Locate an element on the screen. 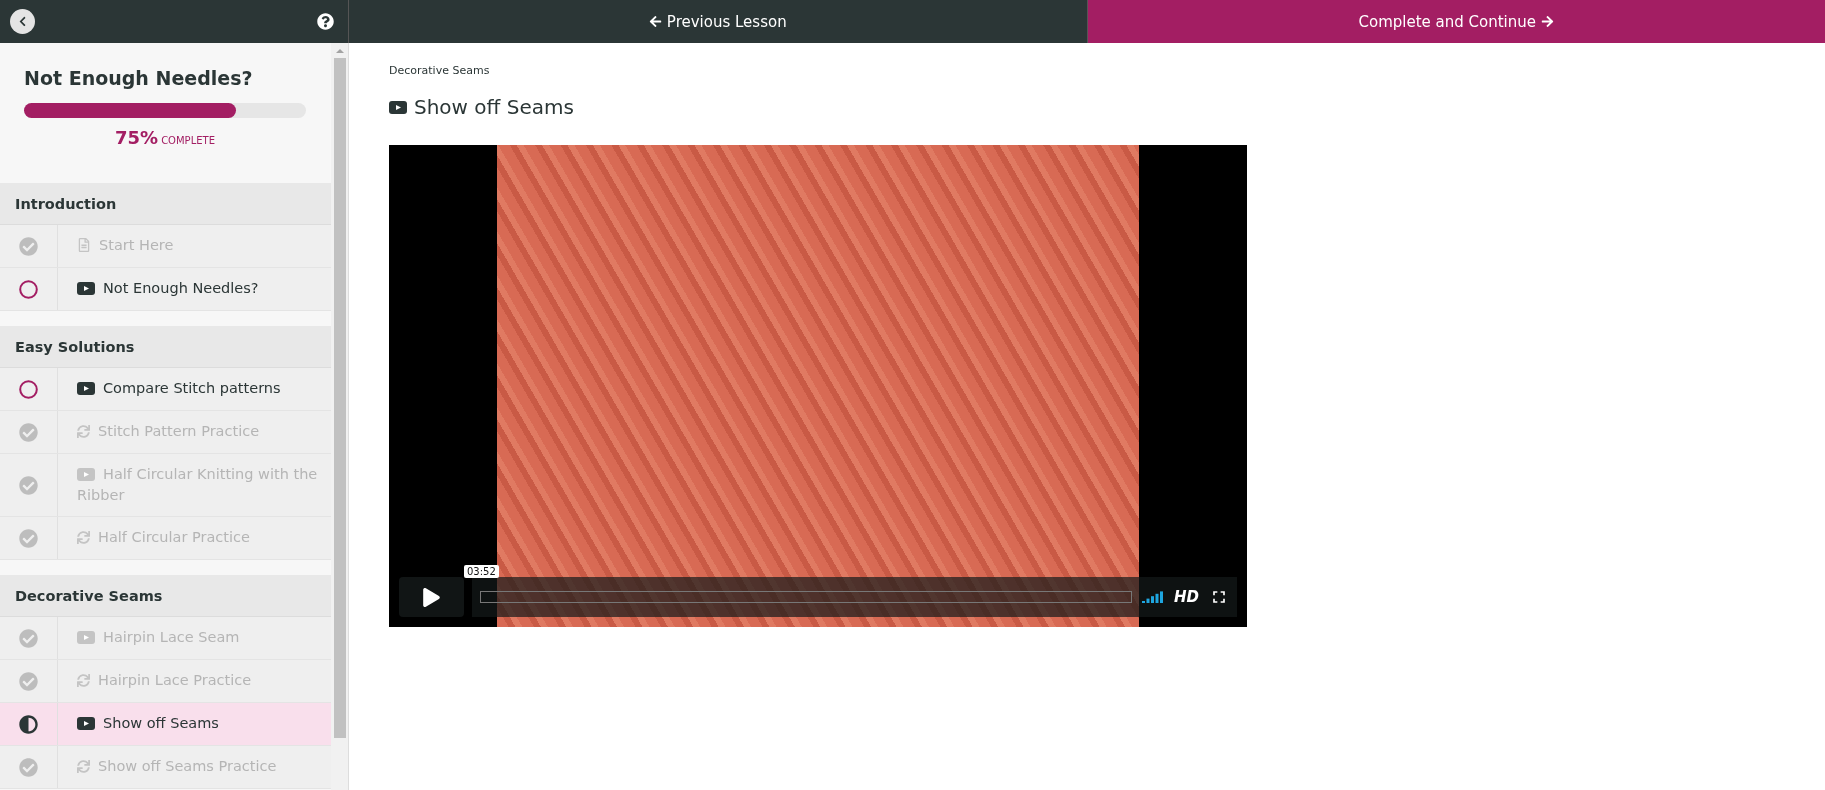 This screenshot has height=790, width=1825. lesson-link: Start Here is located at coordinates (194, 246).